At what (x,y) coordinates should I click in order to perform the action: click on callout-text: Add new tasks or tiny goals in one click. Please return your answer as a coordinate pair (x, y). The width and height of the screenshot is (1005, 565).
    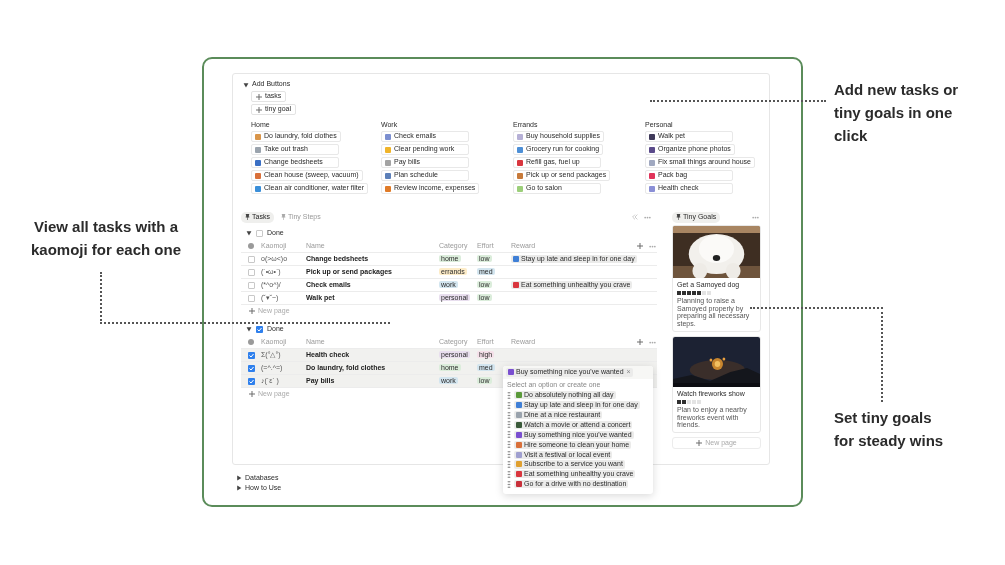
    Looking at the image, I should click on (897, 113).